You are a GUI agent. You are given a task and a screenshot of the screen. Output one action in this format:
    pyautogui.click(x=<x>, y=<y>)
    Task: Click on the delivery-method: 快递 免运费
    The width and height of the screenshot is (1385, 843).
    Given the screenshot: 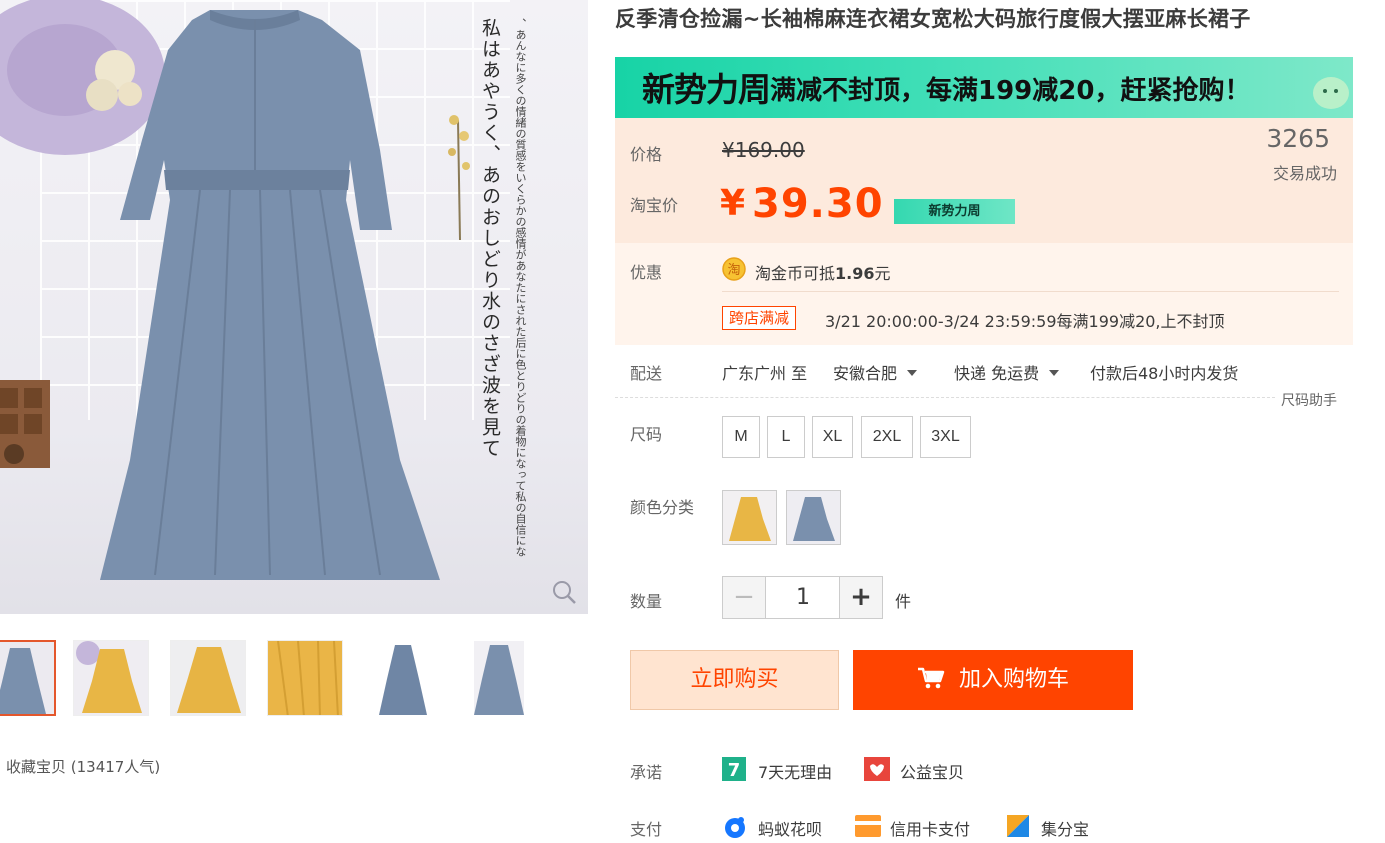 What is the action you would take?
    pyautogui.click(x=997, y=373)
    